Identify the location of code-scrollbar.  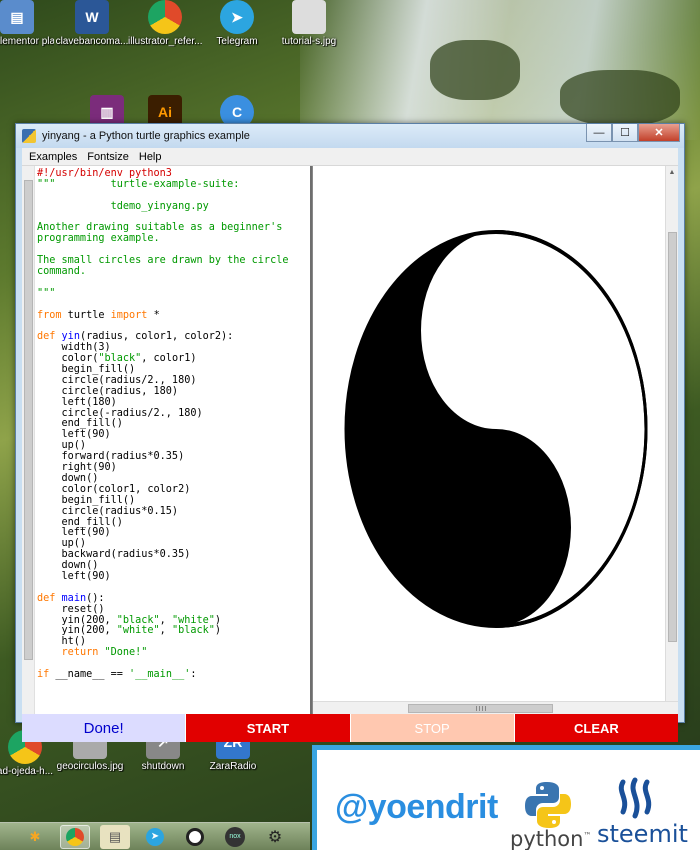
(28, 440).